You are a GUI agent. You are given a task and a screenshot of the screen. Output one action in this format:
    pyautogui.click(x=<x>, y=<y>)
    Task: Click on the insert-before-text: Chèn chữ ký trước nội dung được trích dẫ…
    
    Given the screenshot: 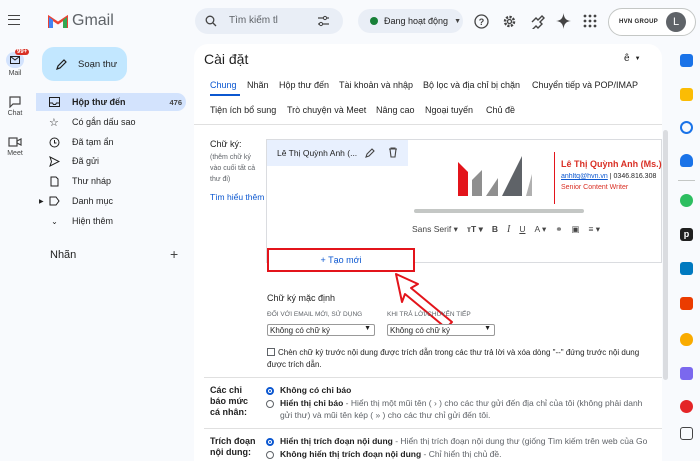 What is the action you would take?
    pyautogui.click(x=459, y=352)
    